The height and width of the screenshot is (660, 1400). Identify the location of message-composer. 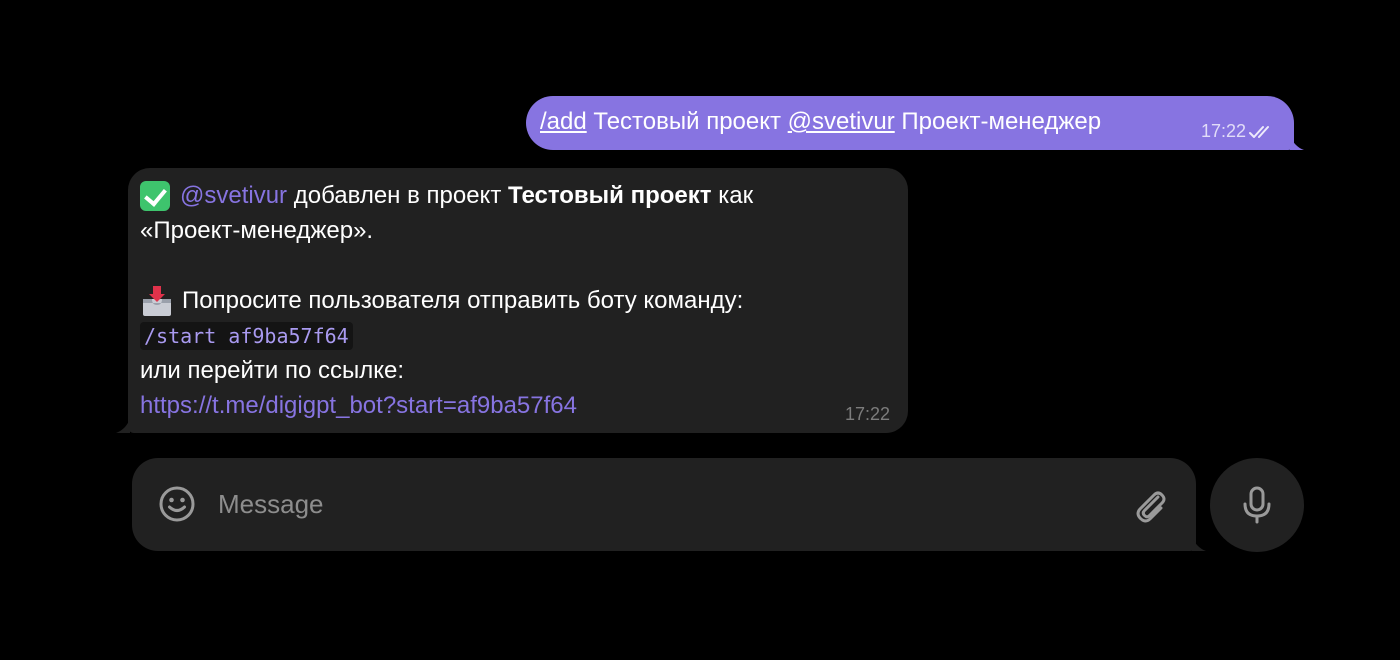
(669, 504).